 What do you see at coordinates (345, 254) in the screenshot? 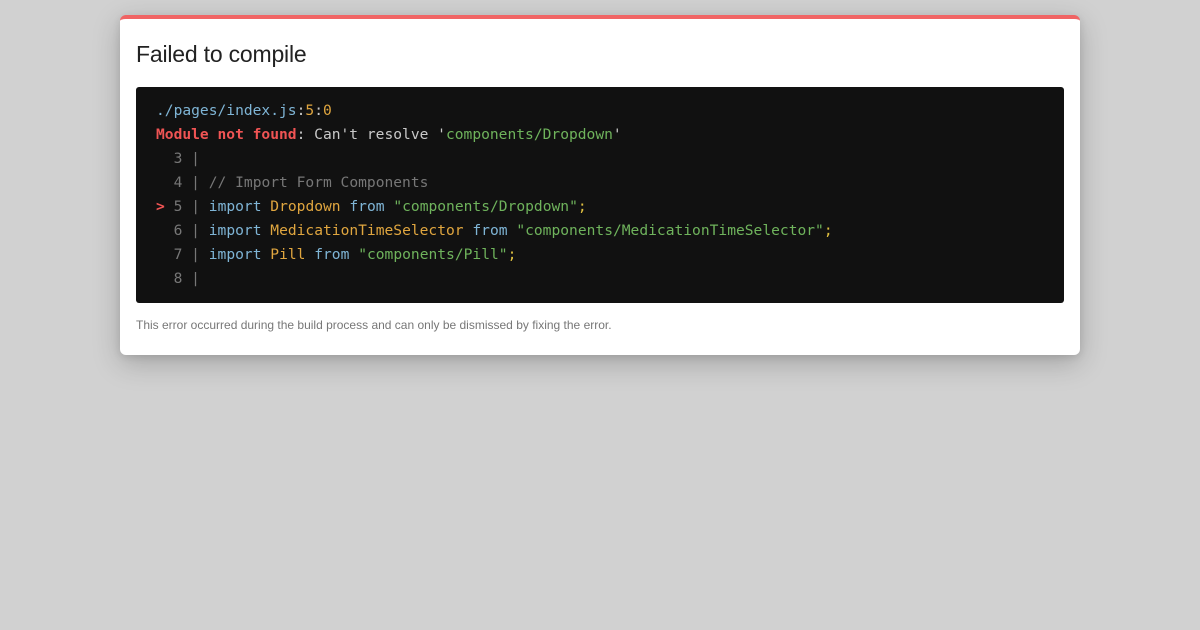
I see `code-line: 7 | import Pill from "components/Pill";` at bounding box center [345, 254].